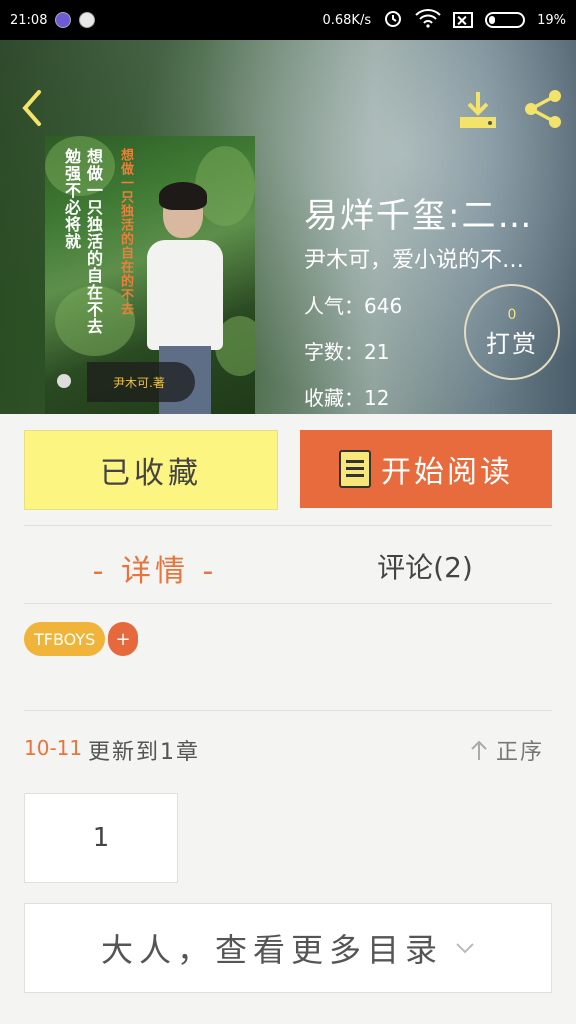 The width and height of the screenshot is (576, 1024). Describe the element at coordinates (347, 352) in the screenshot. I see `word-count-stat: 字数：21` at that location.